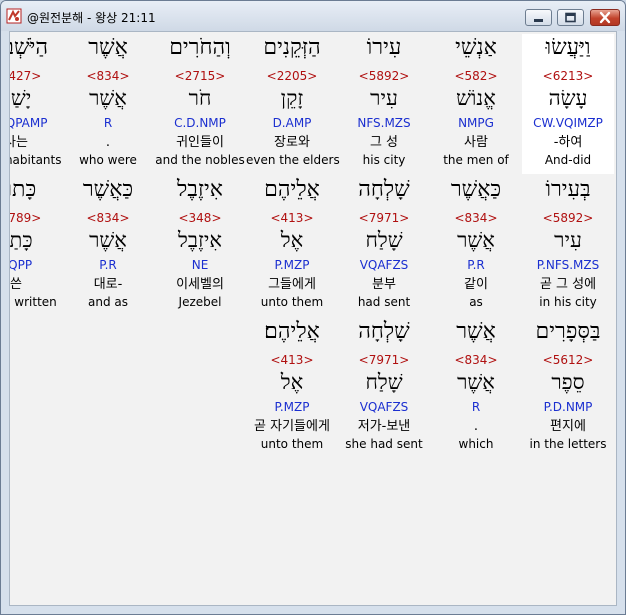  I want to click on hebrew-word: וַיַּעֲשׂוּ, so click(568, 47).